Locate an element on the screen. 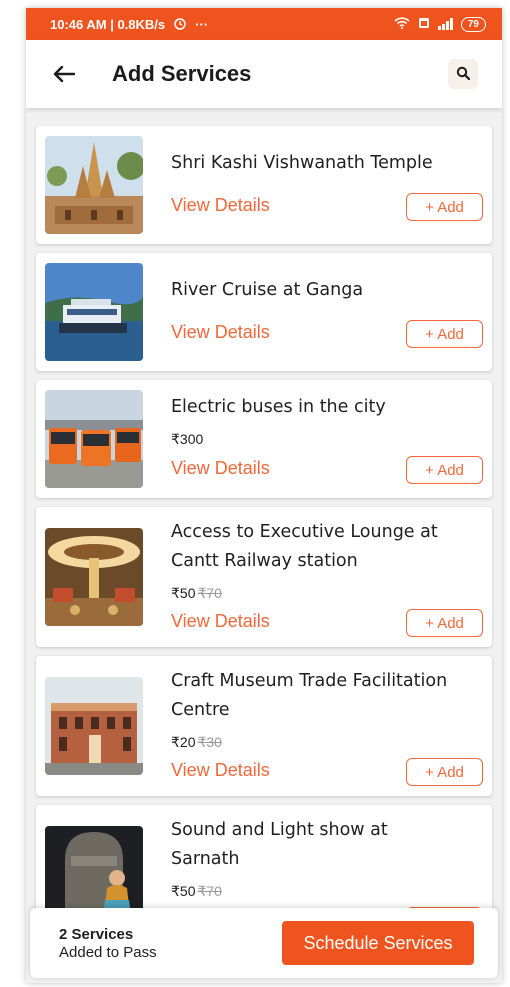 The height and width of the screenshot is (987, 510). more-notifications-icon: ··· is located at coordinates (202, 24).